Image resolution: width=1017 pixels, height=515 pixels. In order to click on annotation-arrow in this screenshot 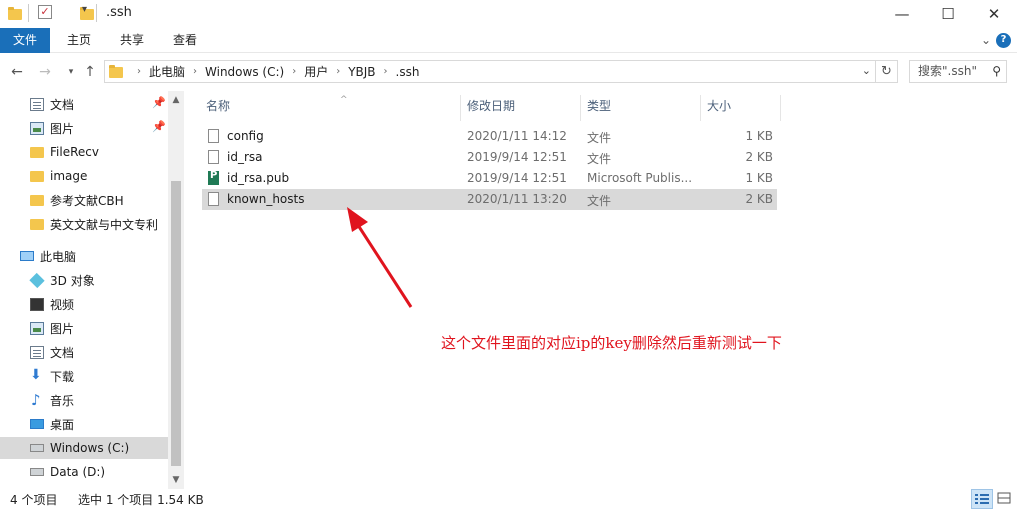, I will do `click(380, 257)`.